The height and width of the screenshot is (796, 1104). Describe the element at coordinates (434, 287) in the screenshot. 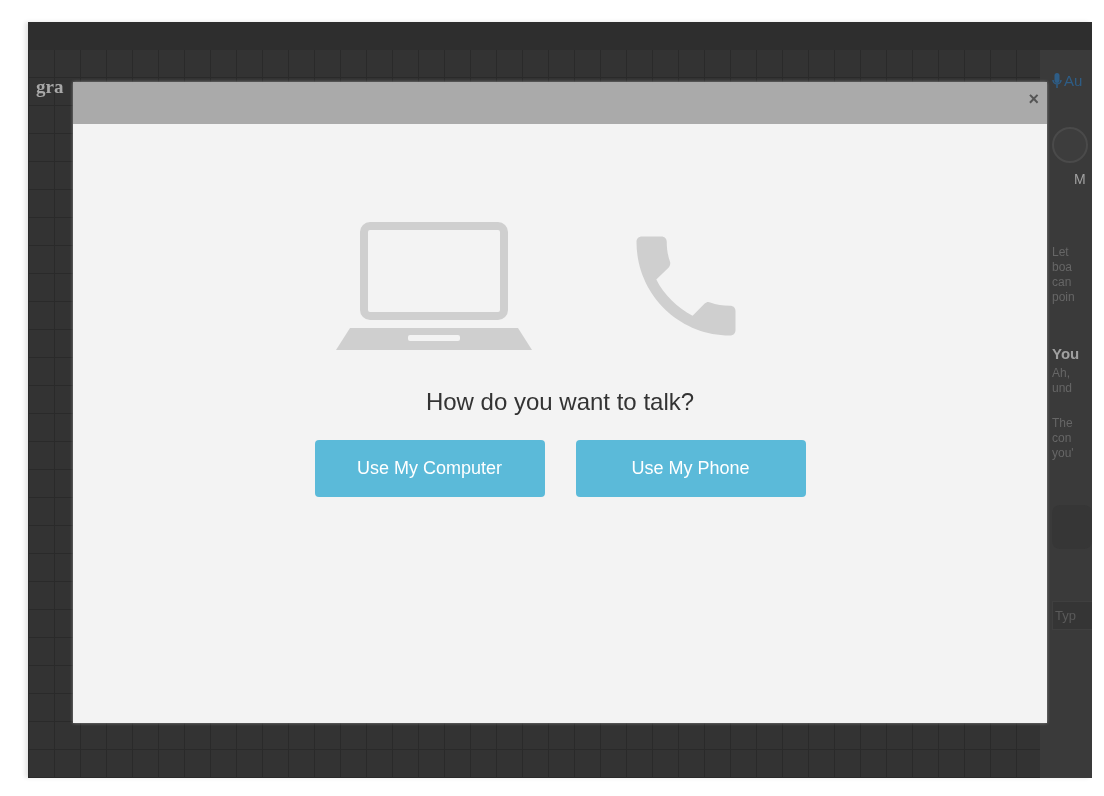

I see `laptop-icon` at that location.